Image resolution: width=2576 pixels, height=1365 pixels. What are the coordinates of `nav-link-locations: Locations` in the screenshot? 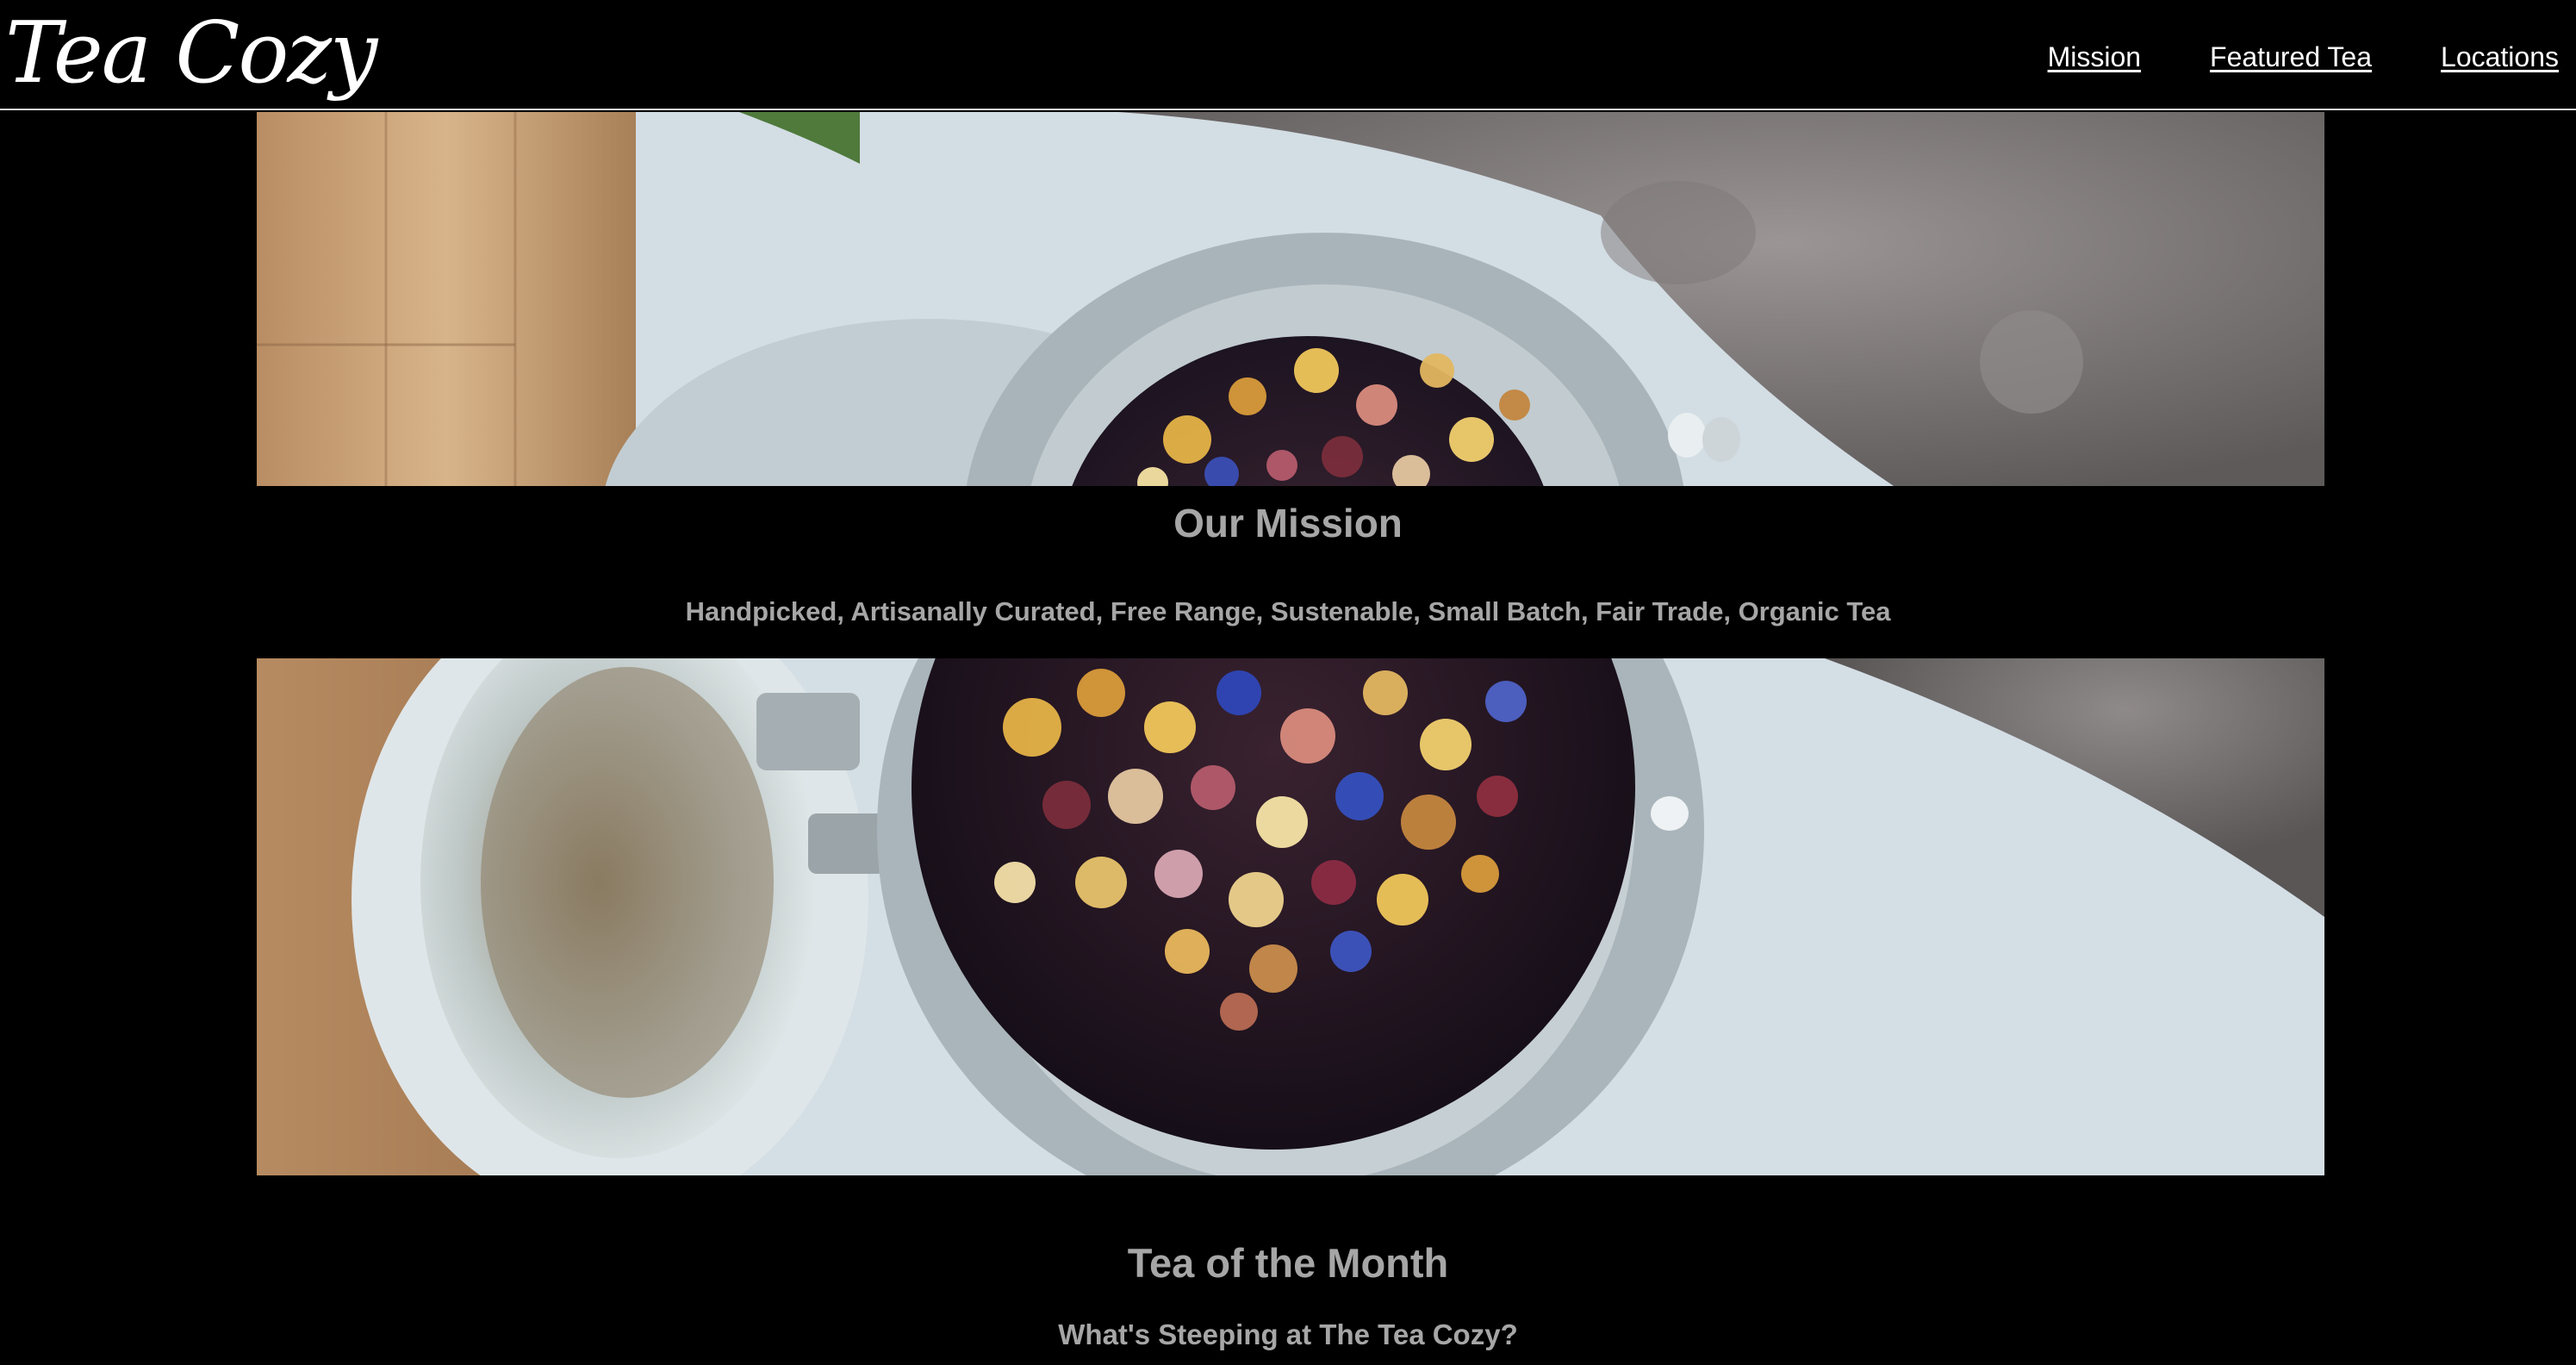 It's located at (2500, 57).